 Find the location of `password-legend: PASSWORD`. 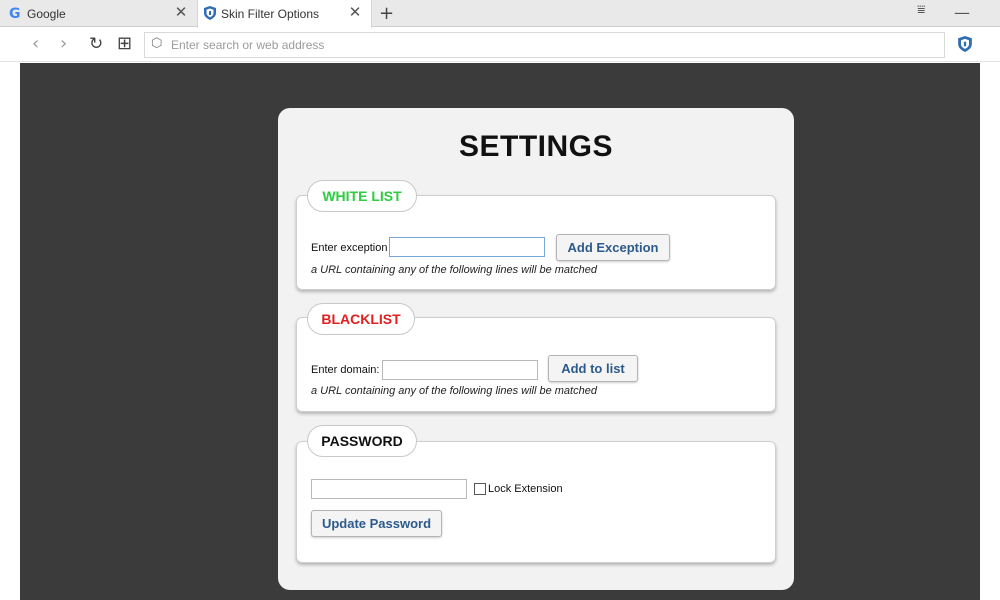

password-legend: PASSWORD is located at coordinates (362, 441).